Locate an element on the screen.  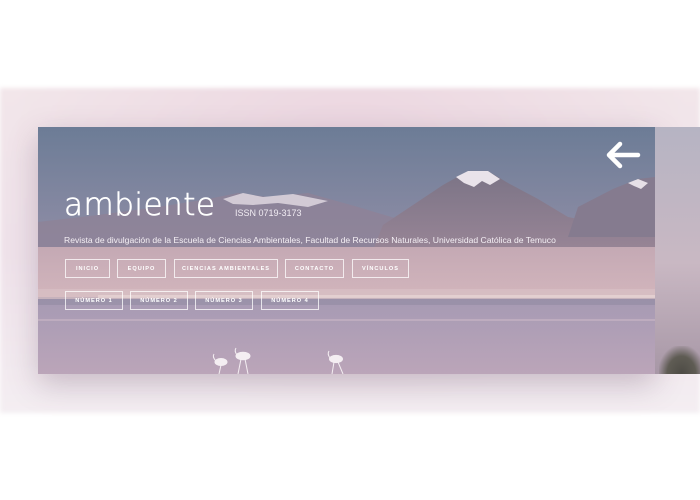
tree-silhouette is located at coordinates (679, 360).